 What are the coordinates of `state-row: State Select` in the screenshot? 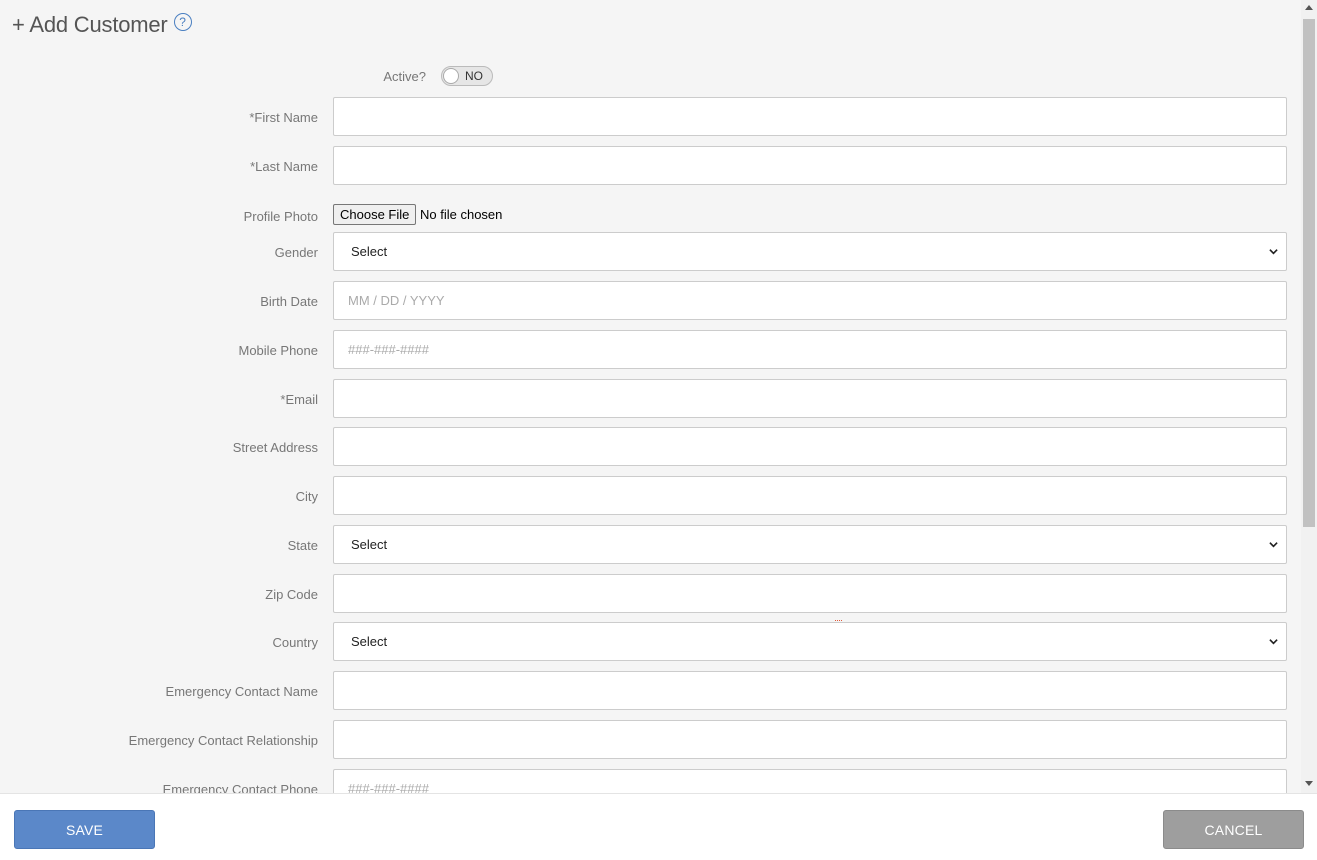 It's located at (650, 545).